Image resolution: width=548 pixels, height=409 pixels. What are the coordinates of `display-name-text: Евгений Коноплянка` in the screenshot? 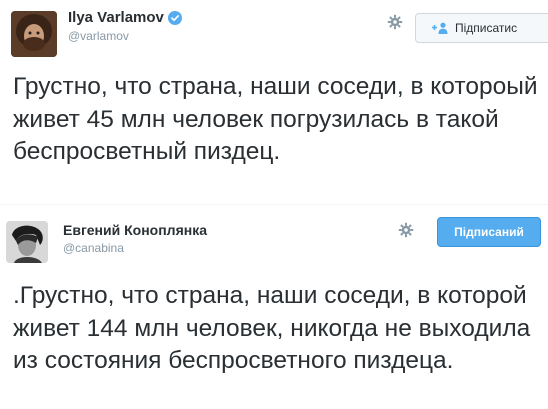 It's located at (135, 230).